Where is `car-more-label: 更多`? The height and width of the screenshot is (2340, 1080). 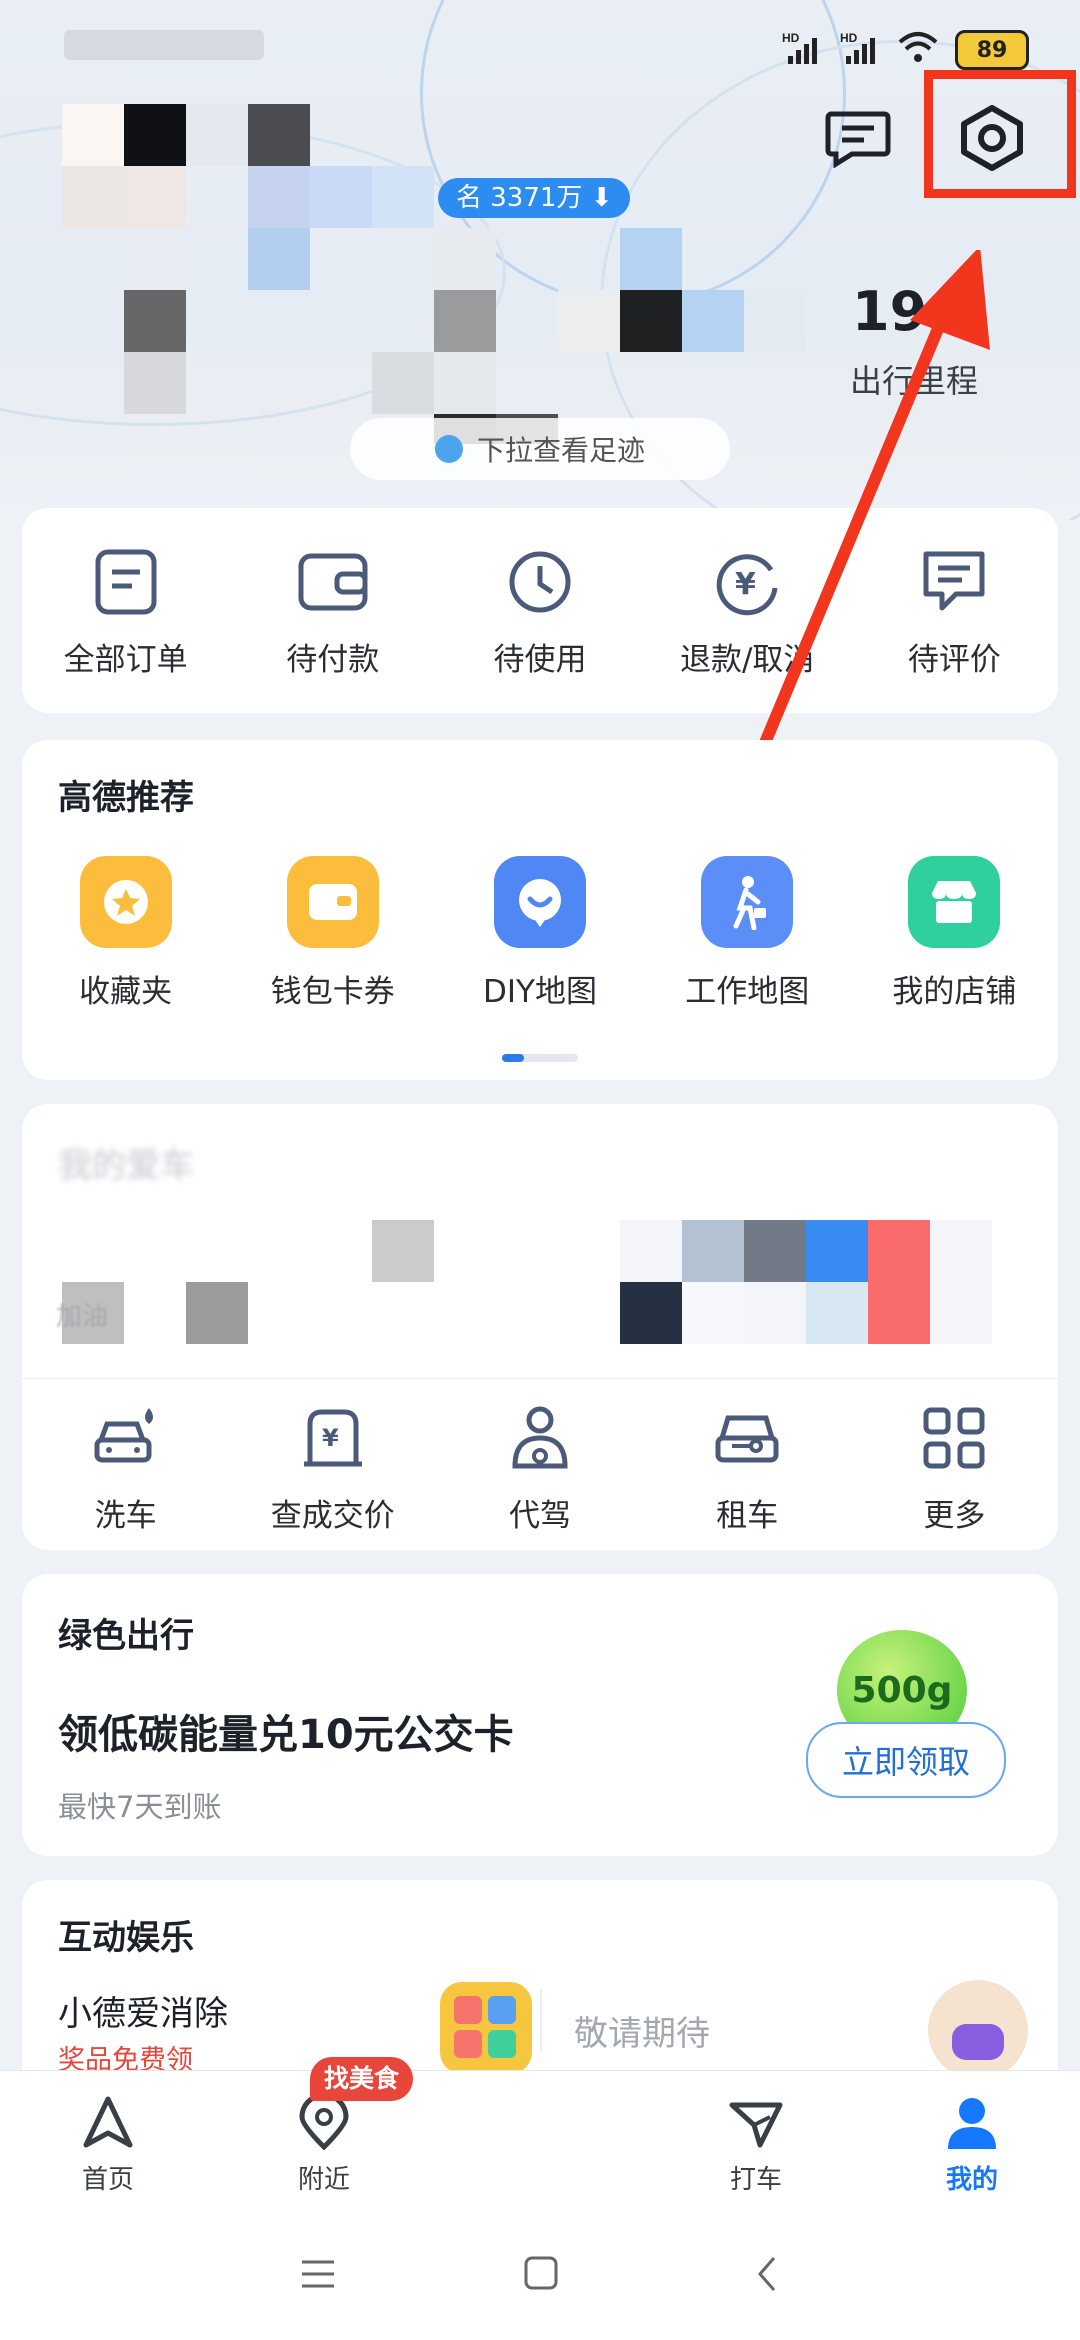
car-more-label: 更多 is located at coordinates (954, 1516).